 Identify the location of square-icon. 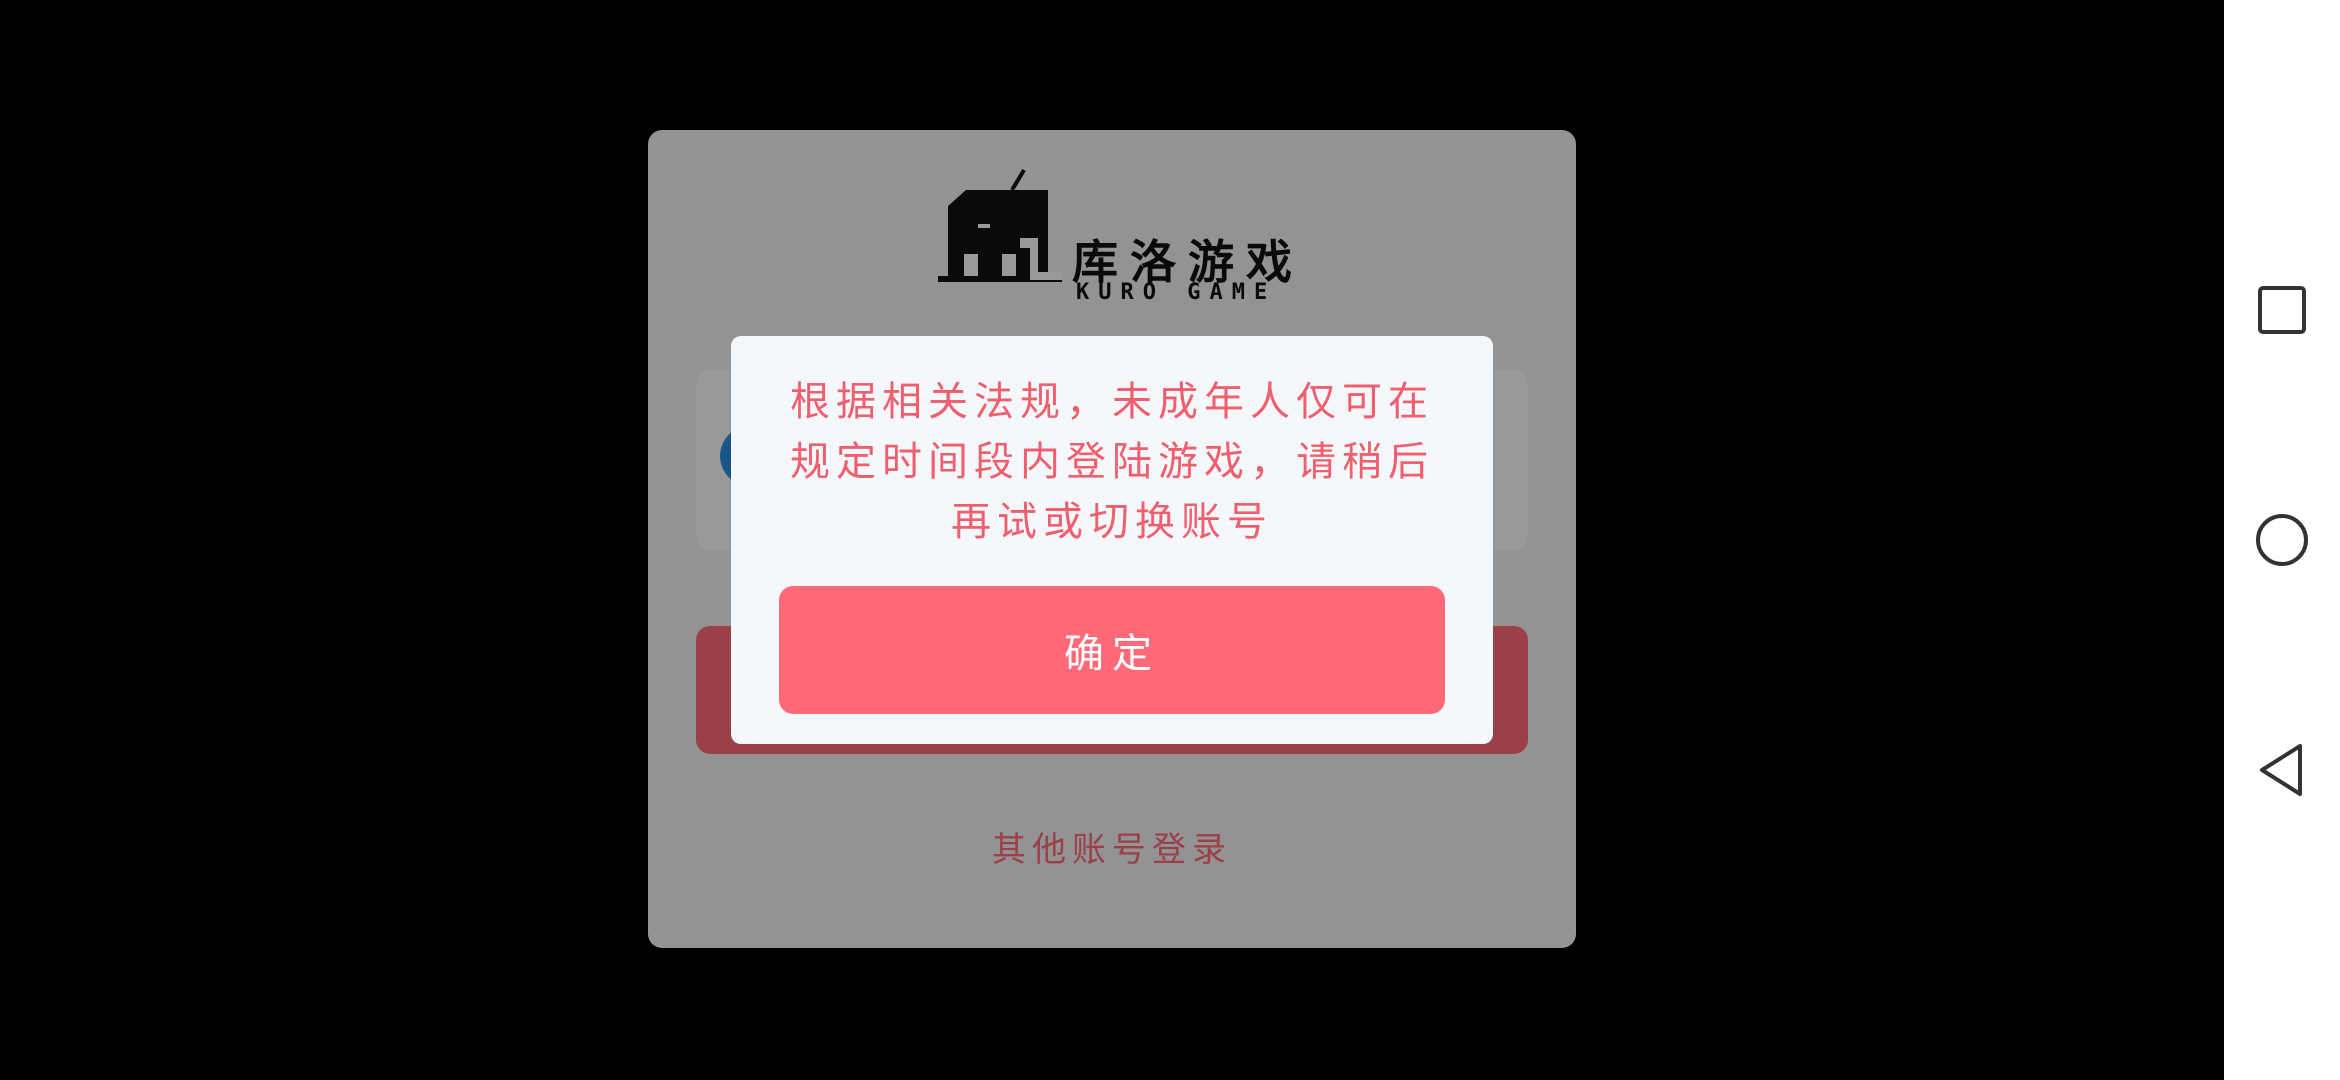
(2282, 310).